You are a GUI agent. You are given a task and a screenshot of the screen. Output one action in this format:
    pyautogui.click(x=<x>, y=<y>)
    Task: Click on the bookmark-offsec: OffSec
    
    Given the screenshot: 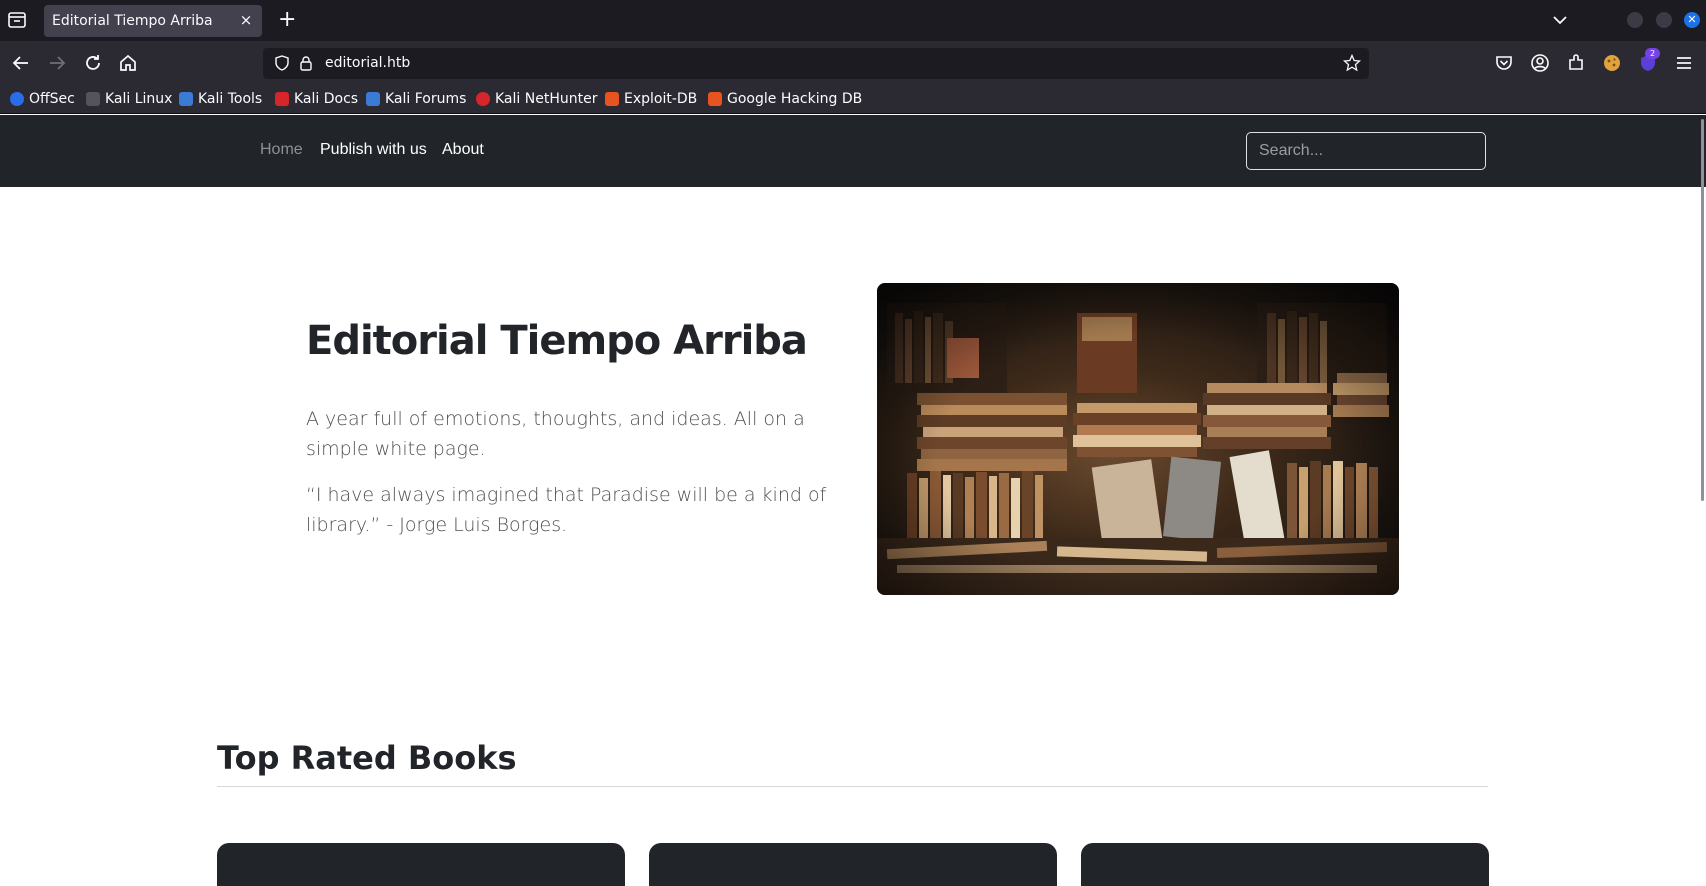 What is the action you would take?
    pyautogui.click(x=42, y=99)
    